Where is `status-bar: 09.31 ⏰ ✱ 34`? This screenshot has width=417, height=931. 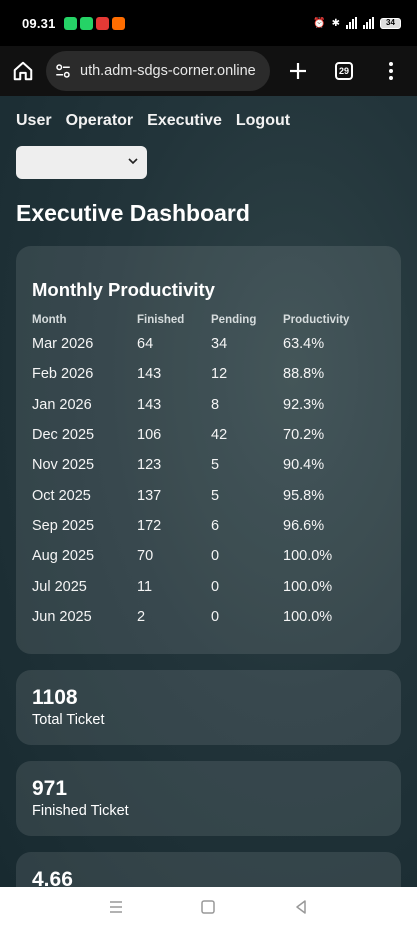 status-bar: 09.31 ⏰ ✱ 34 is located at coordinates (208, 23).